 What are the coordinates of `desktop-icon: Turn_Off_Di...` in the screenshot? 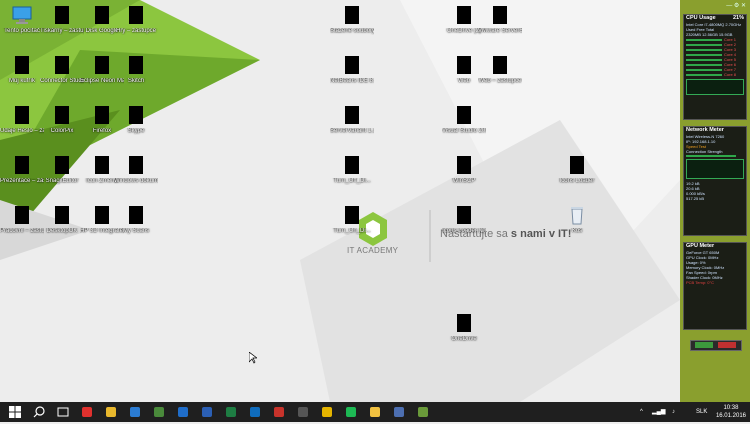 It's located at (352, 169).